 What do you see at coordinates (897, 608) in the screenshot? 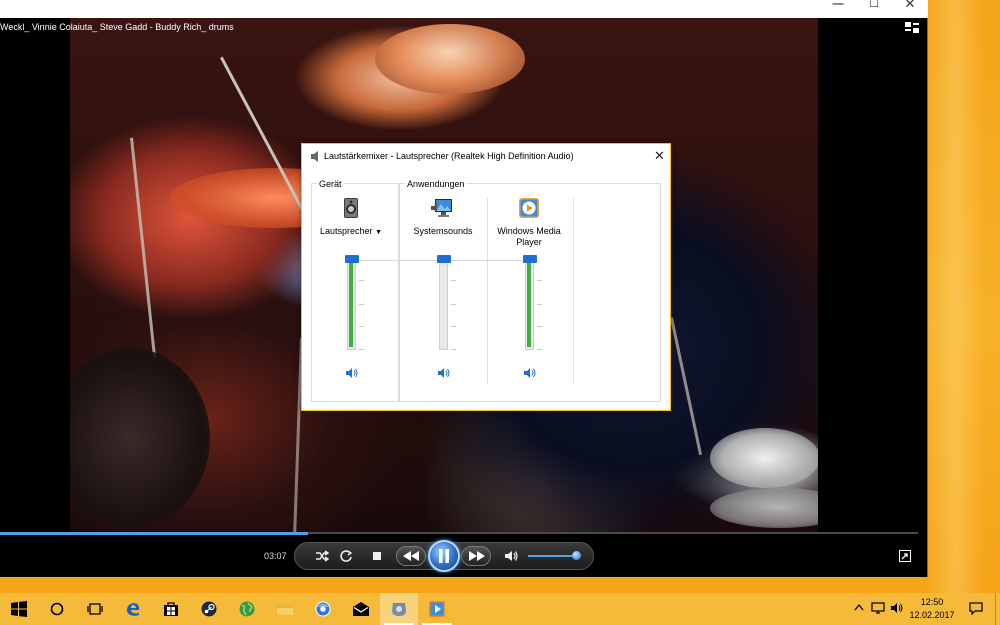
I see `volume-tray-icon` at bounding box center [897, 608].